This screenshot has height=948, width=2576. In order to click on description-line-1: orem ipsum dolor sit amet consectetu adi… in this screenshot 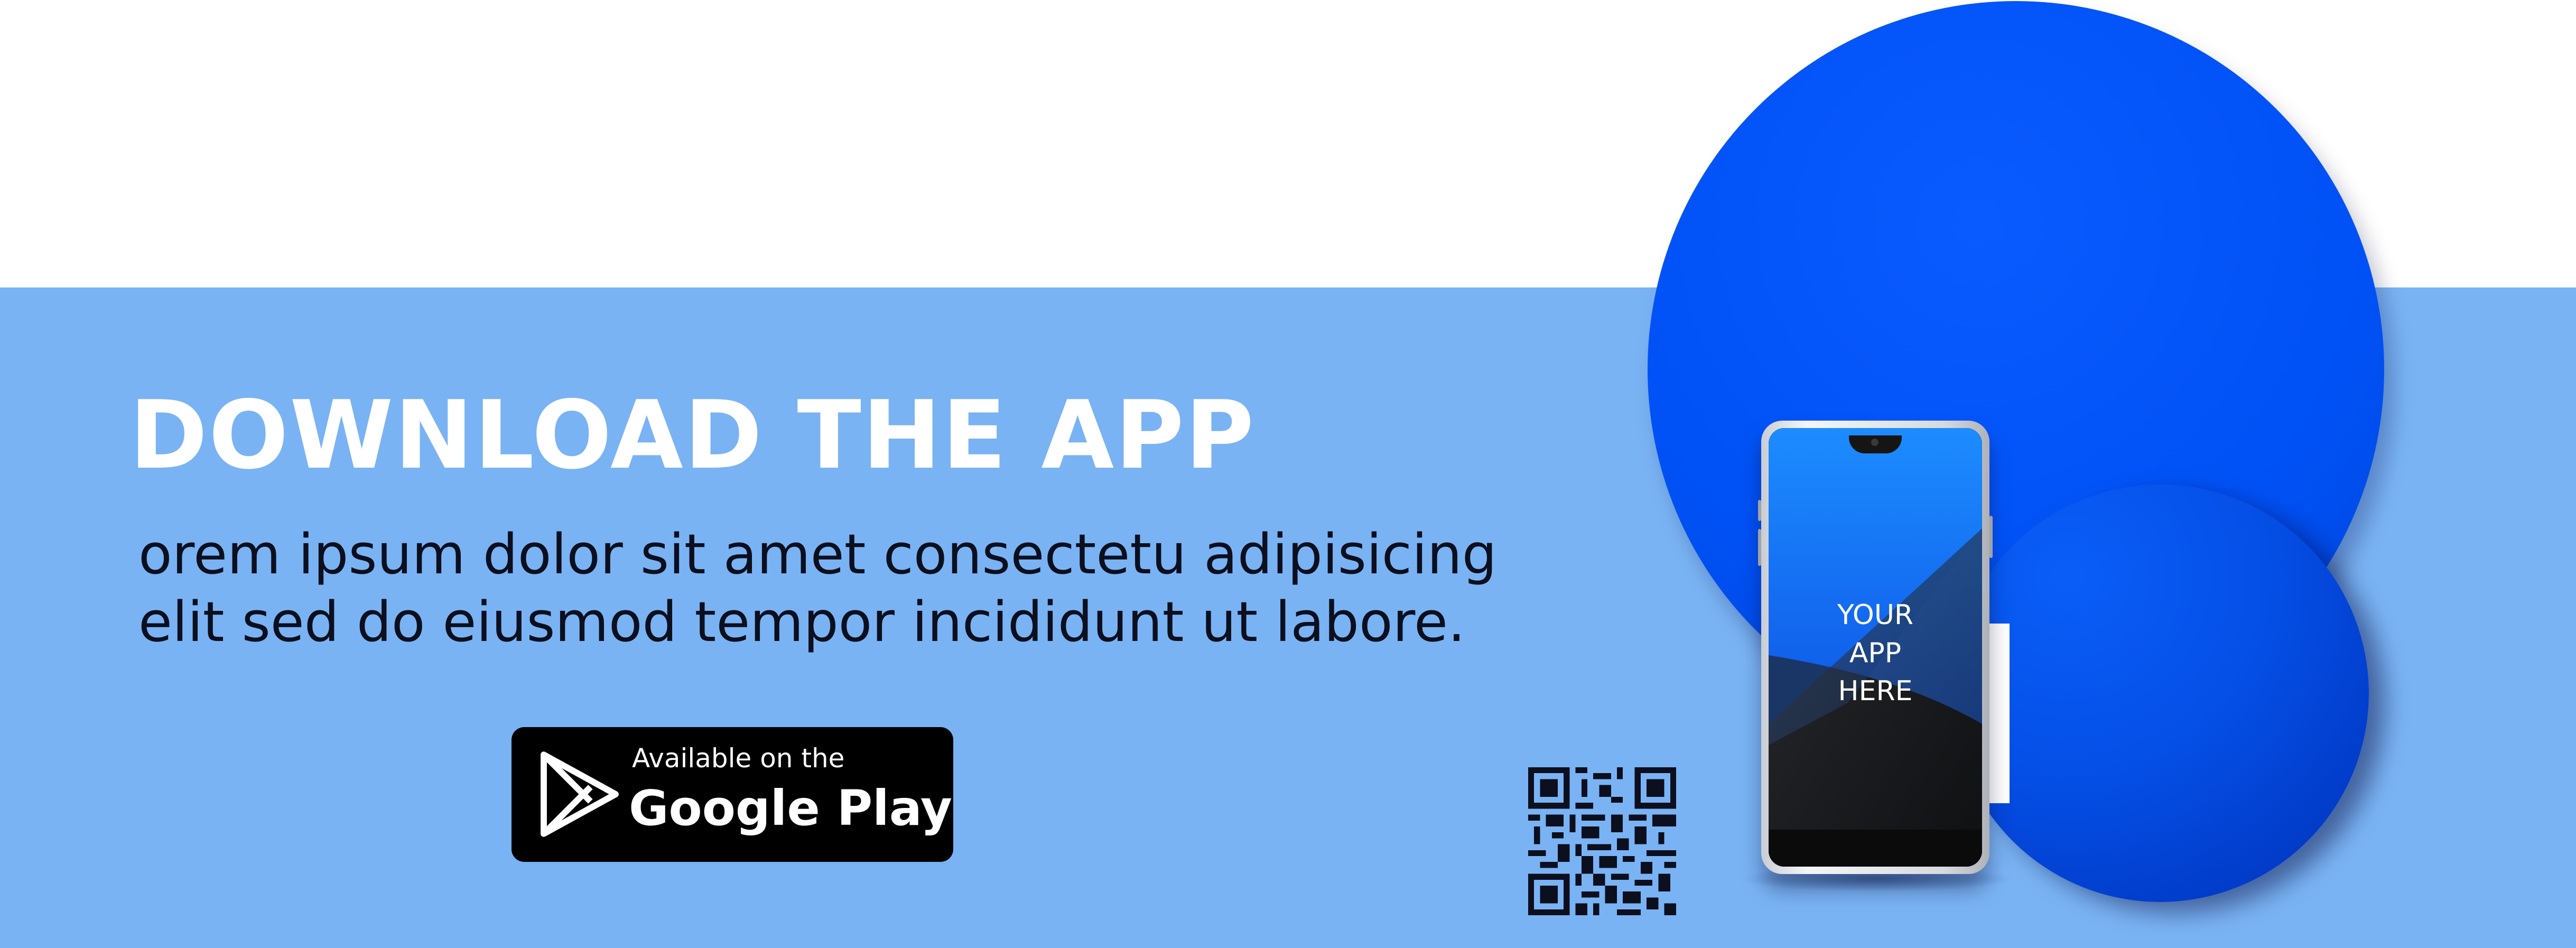, I will do `click(817, 554)`.